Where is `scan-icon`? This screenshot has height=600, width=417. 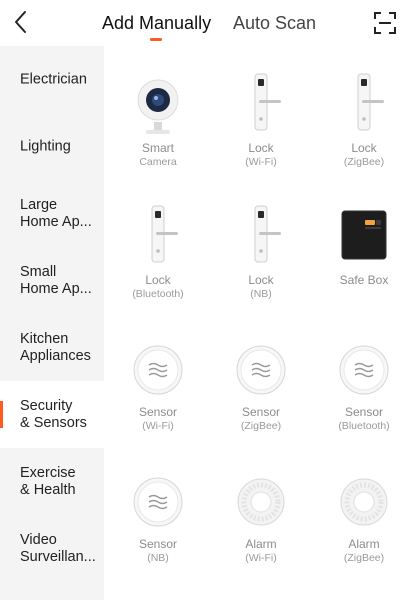 scan-icon is located at coordinates (385, 23).